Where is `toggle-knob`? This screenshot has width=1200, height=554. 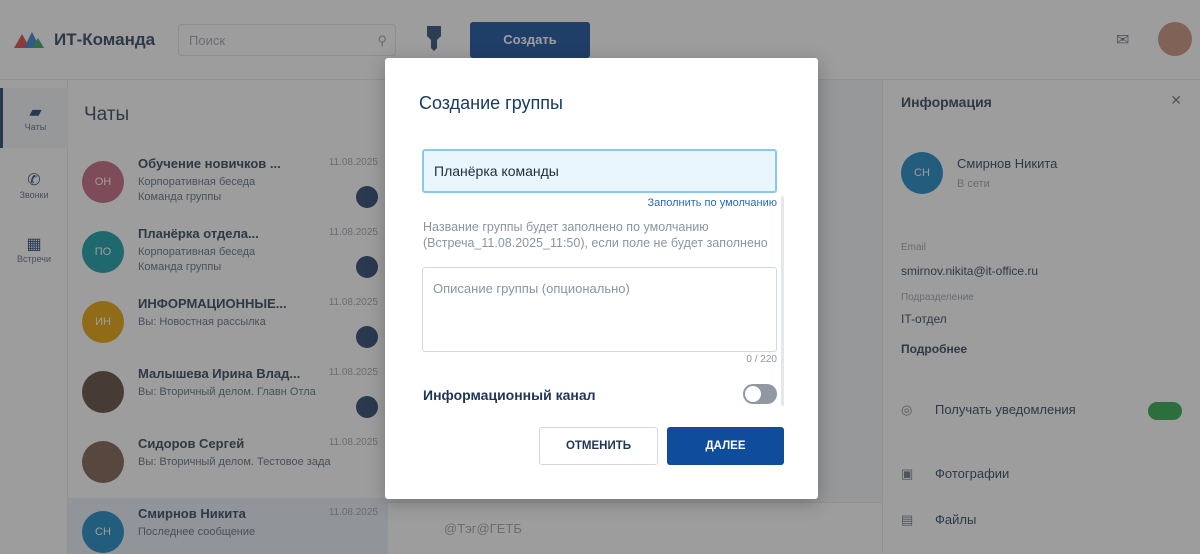 toggle-knob is located at coordinates (753, 394).